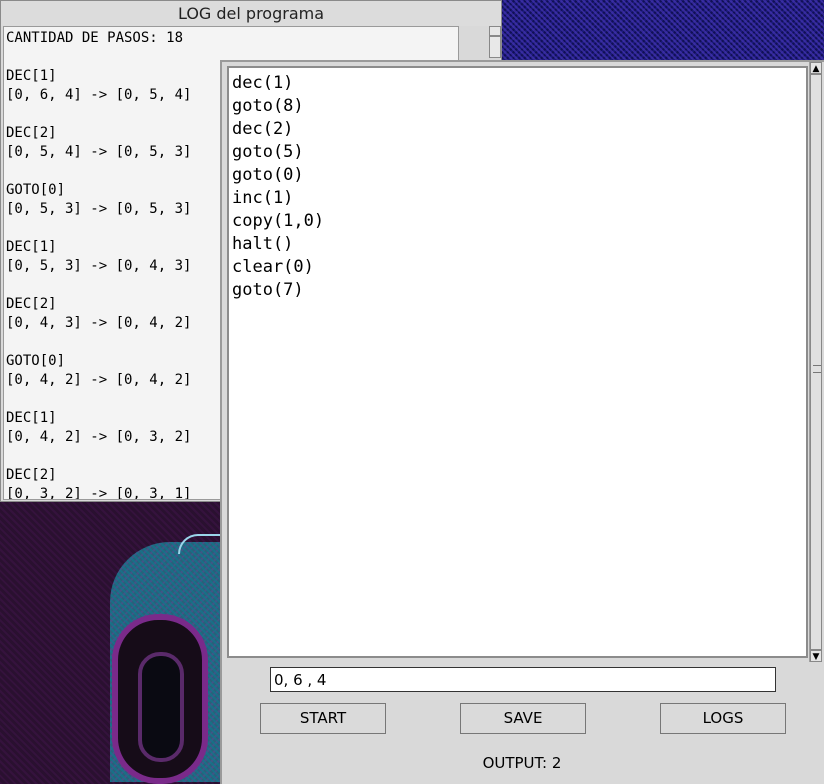  What do you see at coordinates (522, 763) in the screenshot?
I see `output-label: OUTPUT: 2` at bounding box center [522, 763].